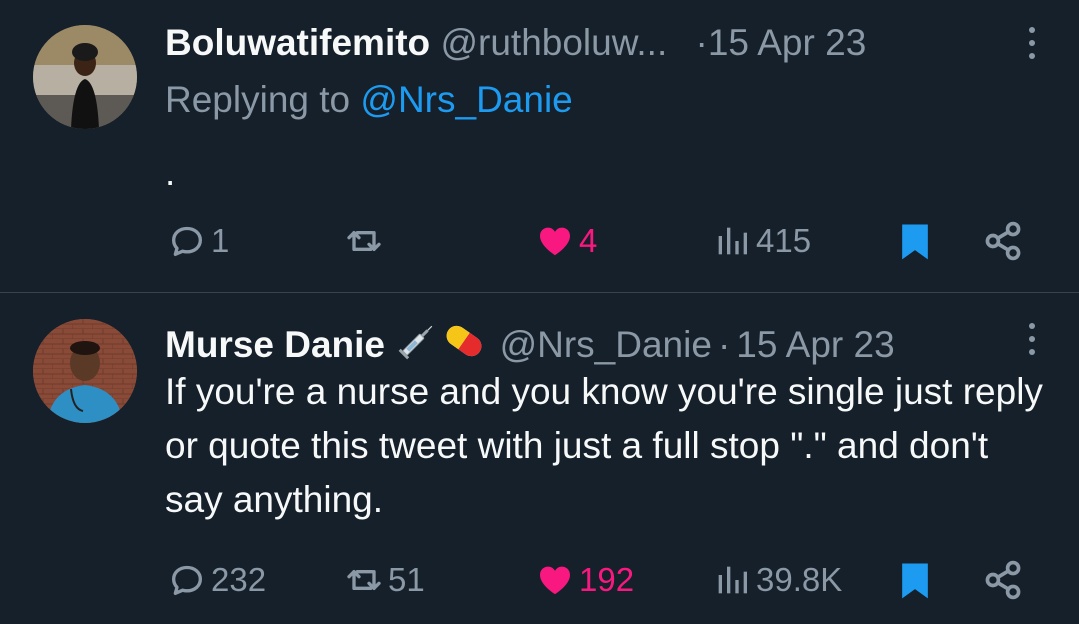 The image size is (1079, 624). Describe the element at coordinates (406, 579) in the screenshot. I see `retweet-count: 51` at that location.